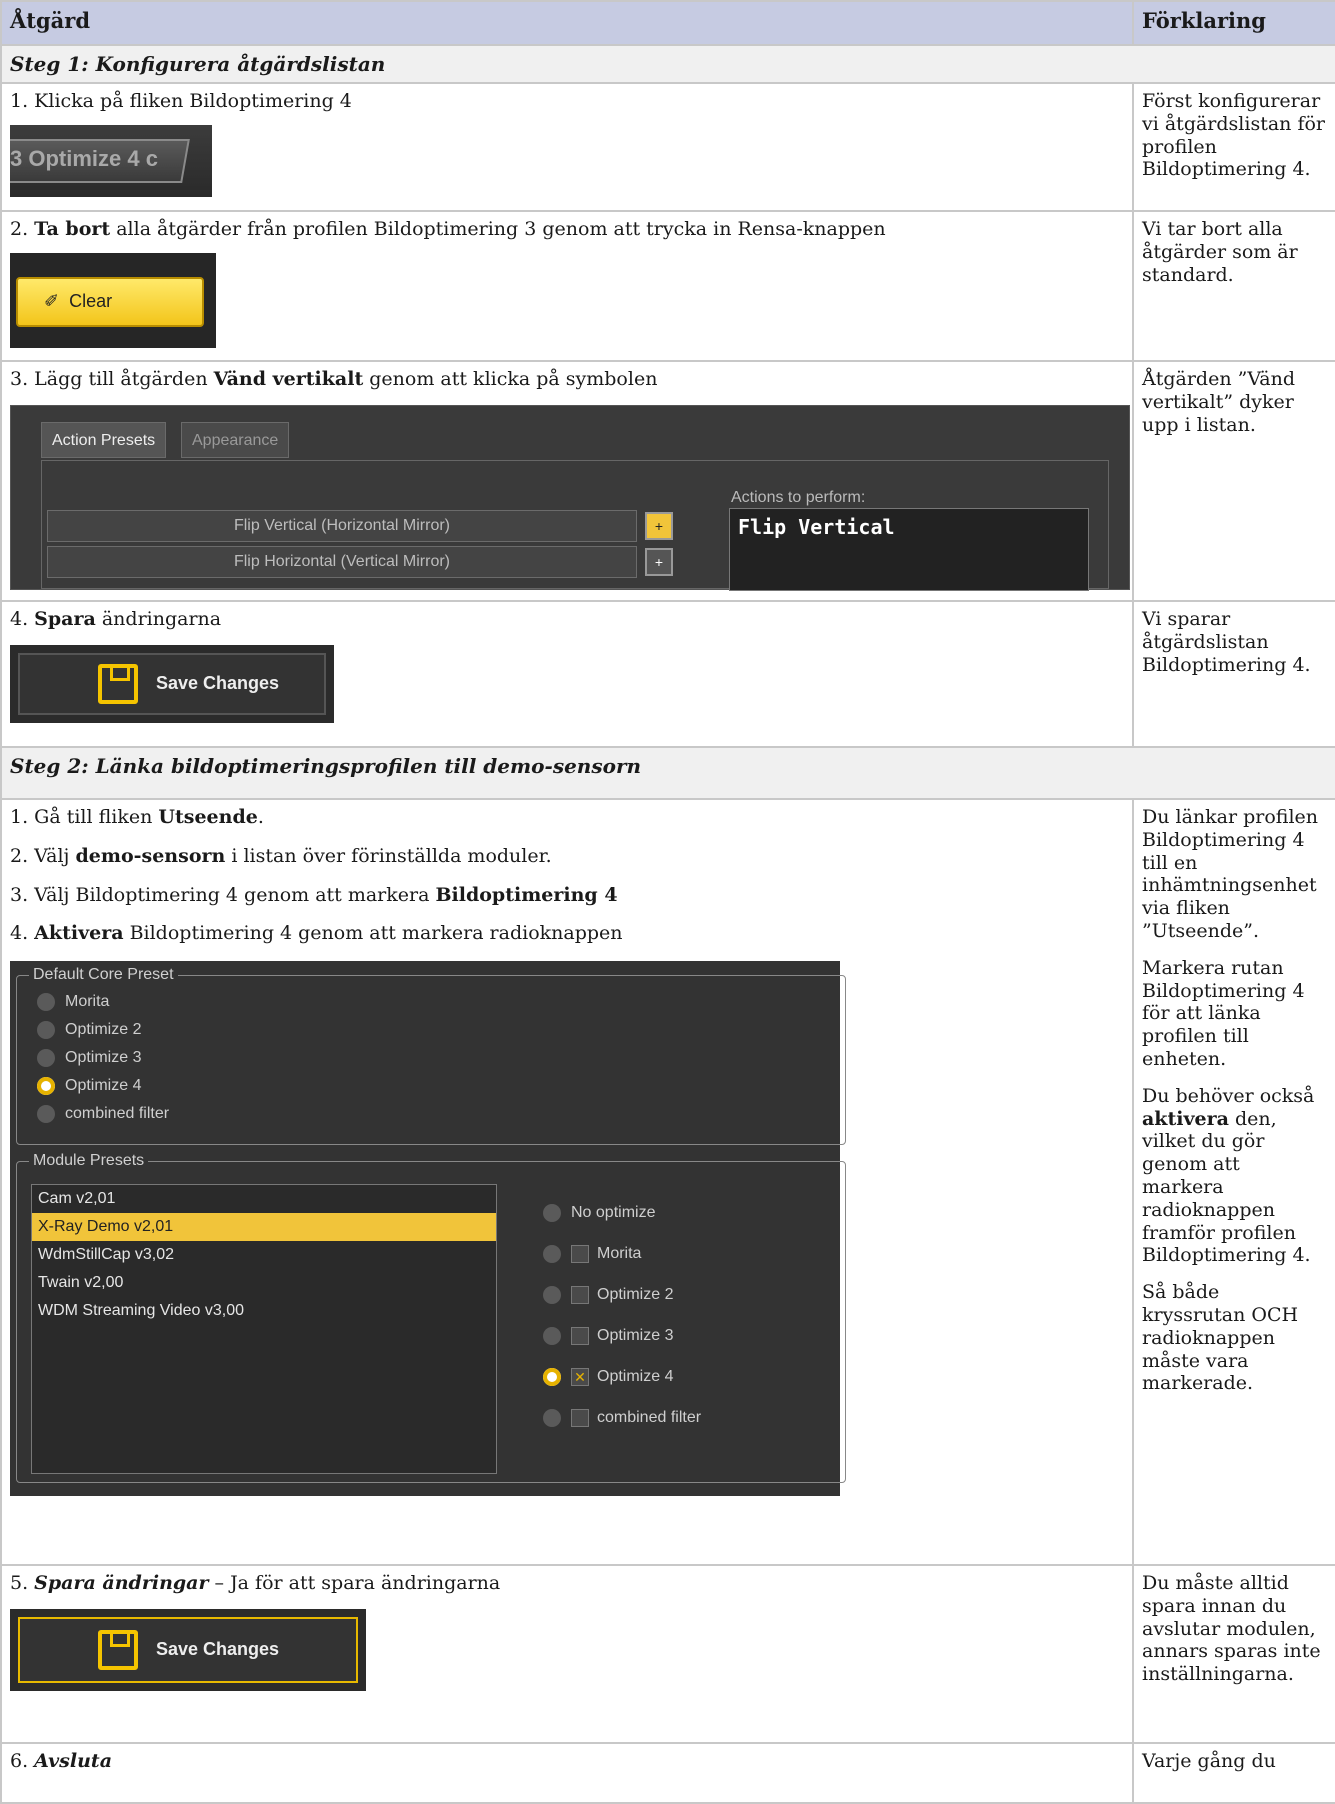 The height and width of the screenshot is (1804, 1335). Describe the element at coordinates (622, 1376) in the screenshot. I see `module-option: ✕ Optimize 4` at that location.